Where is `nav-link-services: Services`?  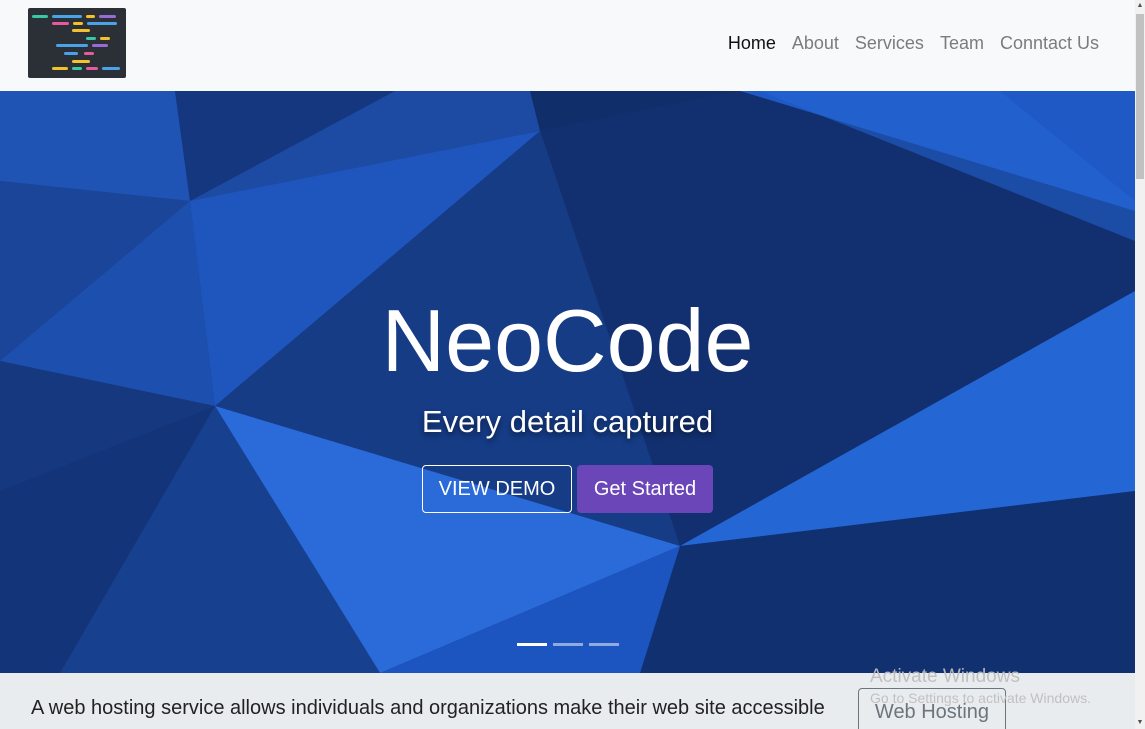 nav-link-services: Services is located at coordinates (889, 43).